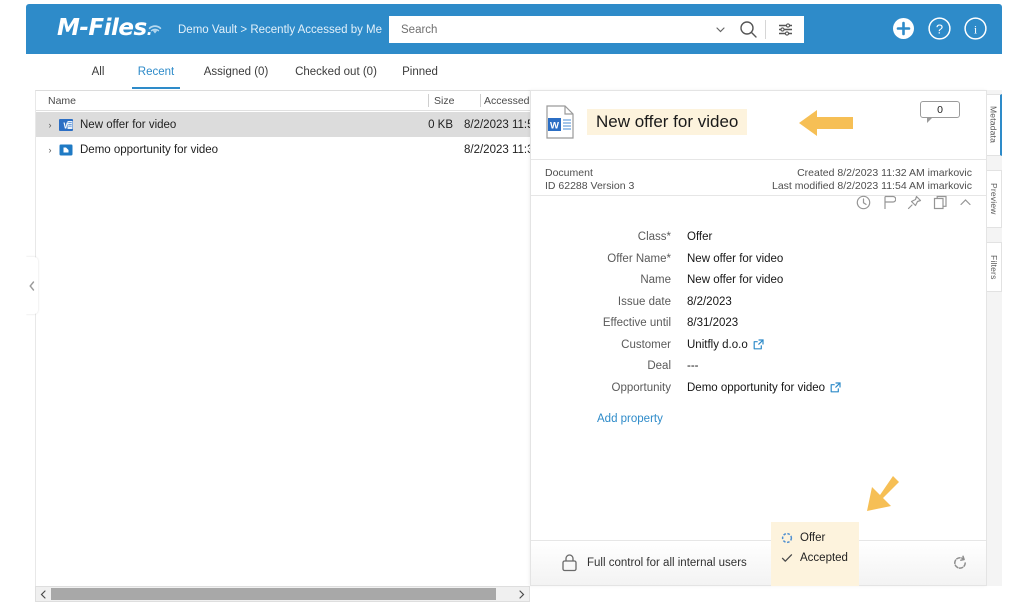 The width and height of the screenshot is (1024, 611). I want to click on vtab-label: Filters, so click(994, 267).